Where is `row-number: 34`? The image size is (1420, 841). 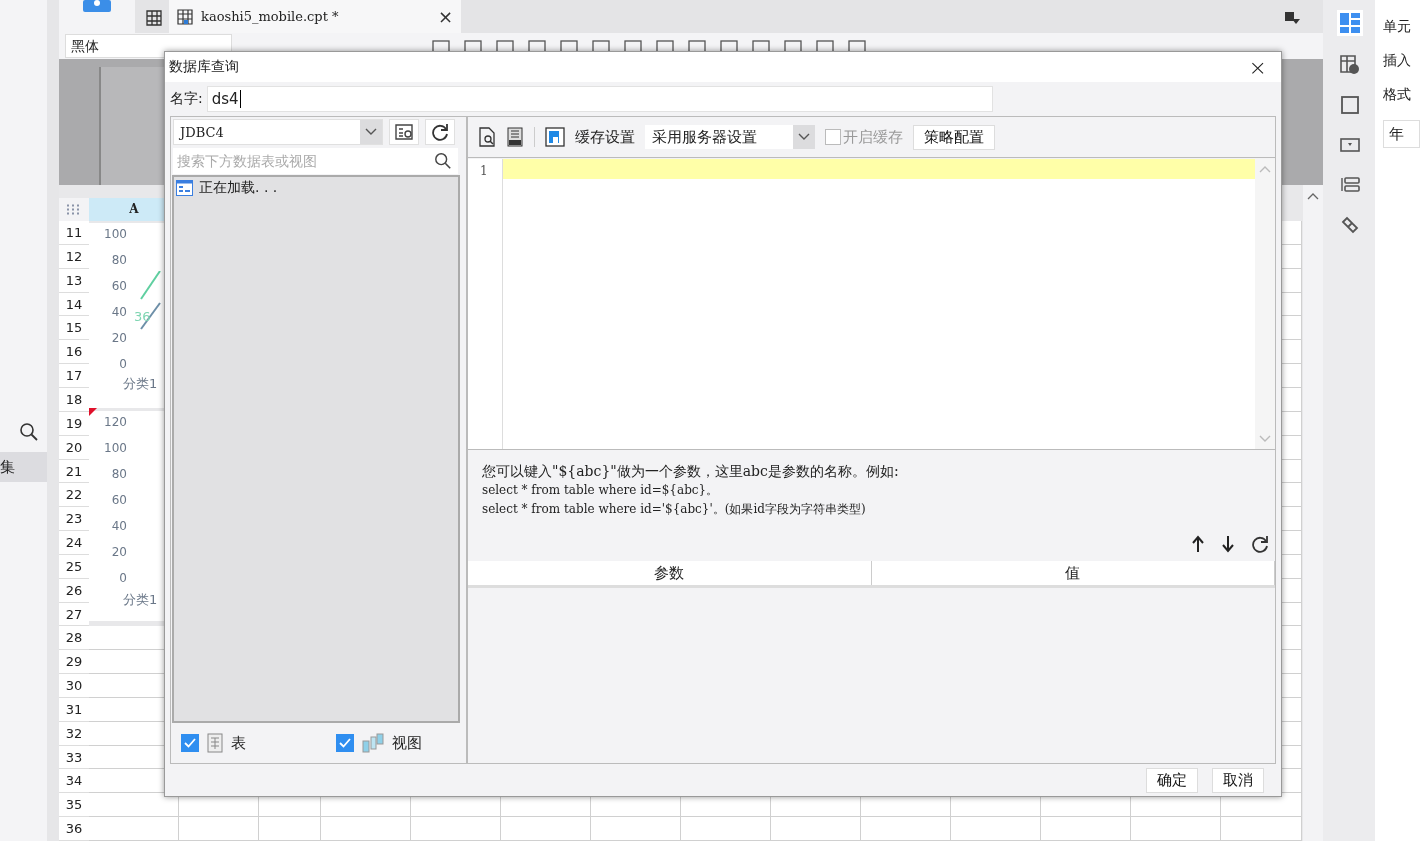 row-number: 34 is located at coordinates (74, 781).